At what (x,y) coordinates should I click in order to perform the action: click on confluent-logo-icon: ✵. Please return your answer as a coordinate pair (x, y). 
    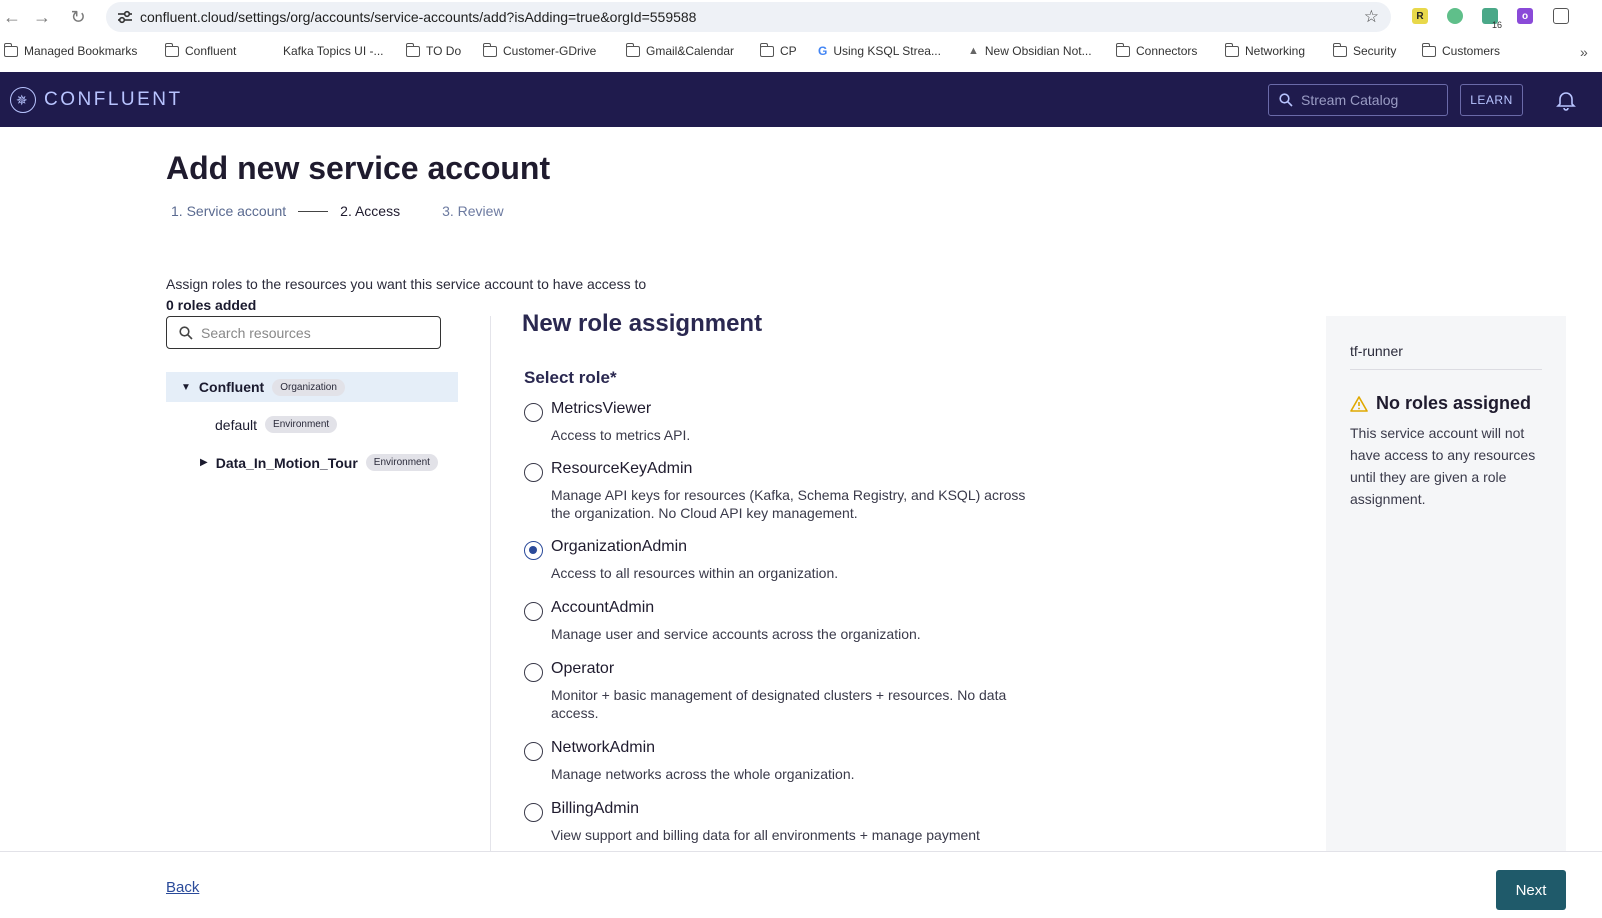
    Looking at the image, I should click on (23, 100).